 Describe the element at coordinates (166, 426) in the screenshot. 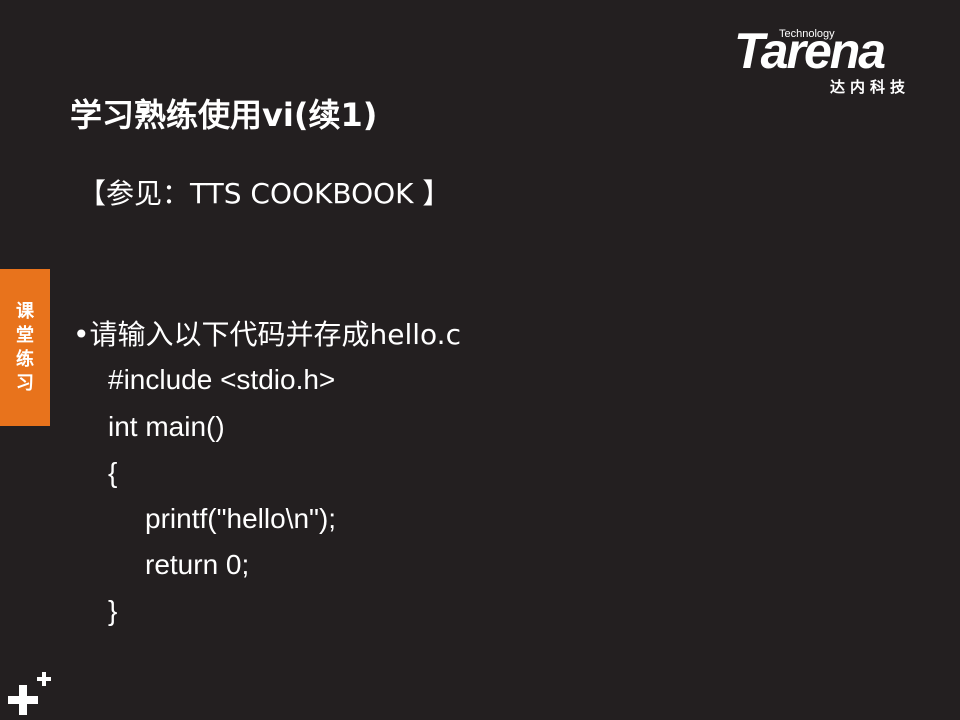

I see `code-line-main: int main()` at that location.